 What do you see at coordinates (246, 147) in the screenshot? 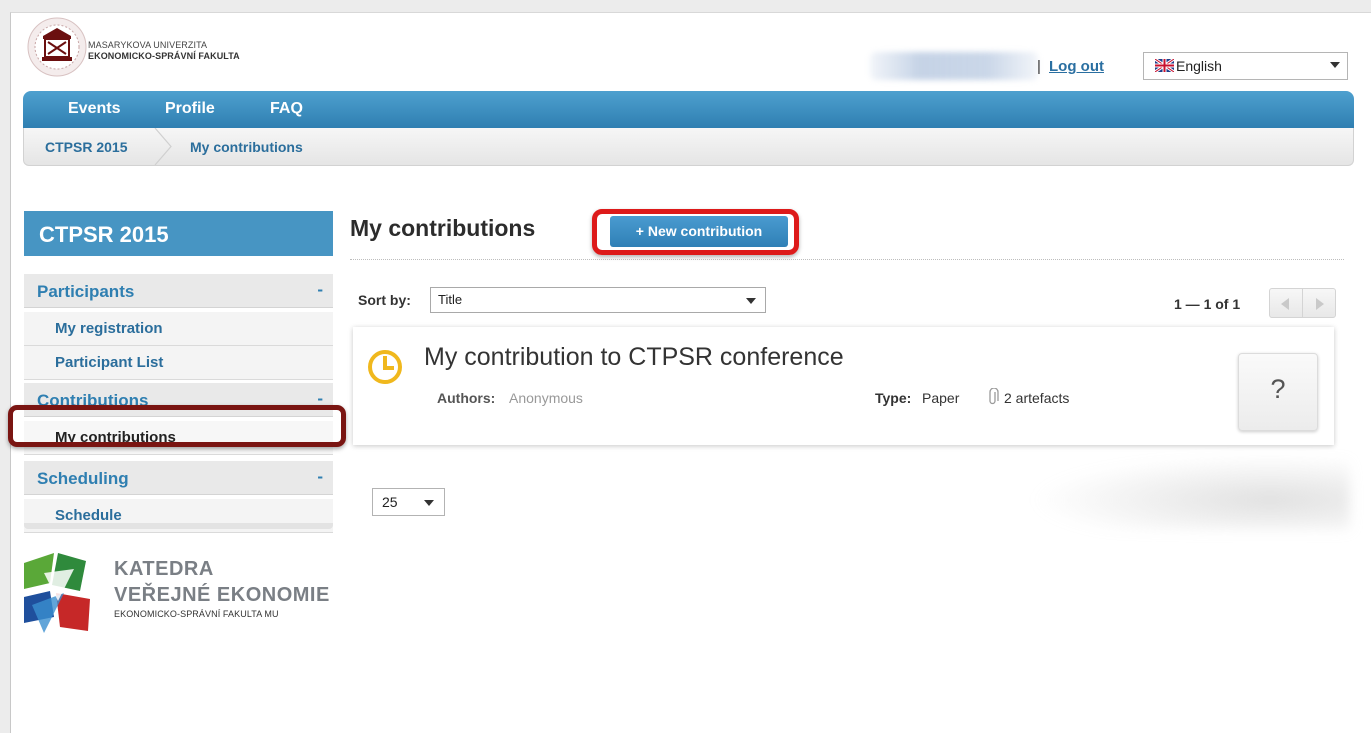
I see `breadcrumb-my-contributions: My contributions` at bounding box center [246, 147].